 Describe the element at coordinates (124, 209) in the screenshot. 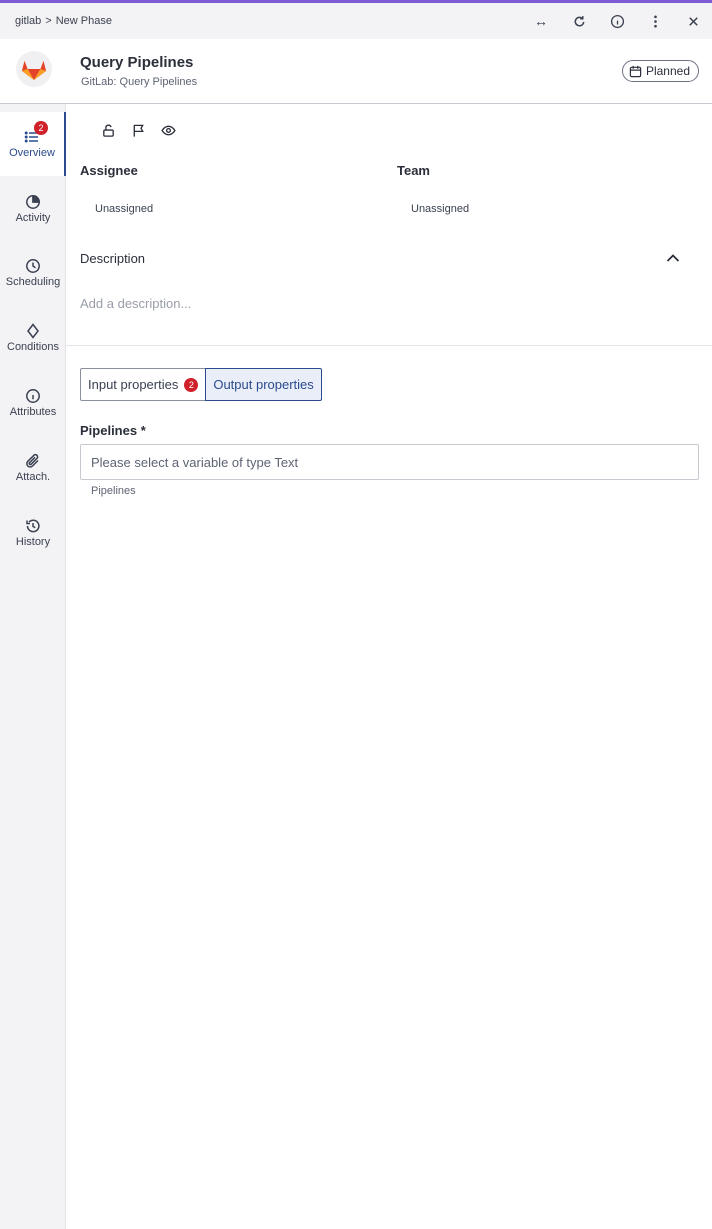

I see `assignee-value: Unassigned` at that location.